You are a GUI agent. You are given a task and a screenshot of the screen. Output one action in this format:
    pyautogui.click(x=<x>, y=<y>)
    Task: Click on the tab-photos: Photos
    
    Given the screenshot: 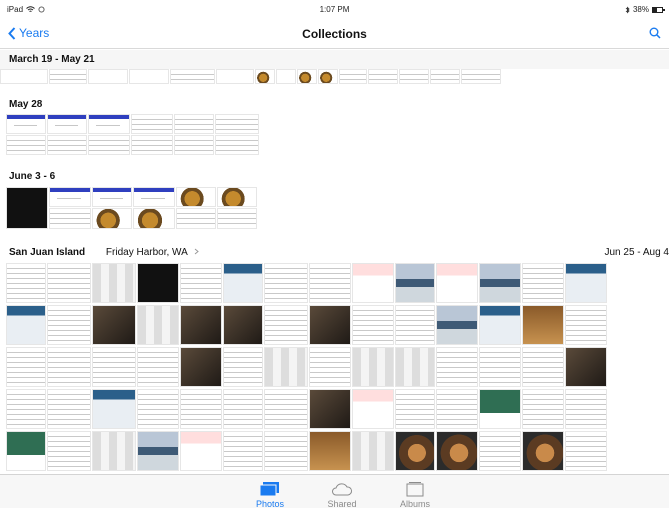 What is the action you would take?
    pyautogui.click(x=270, y=494)
    